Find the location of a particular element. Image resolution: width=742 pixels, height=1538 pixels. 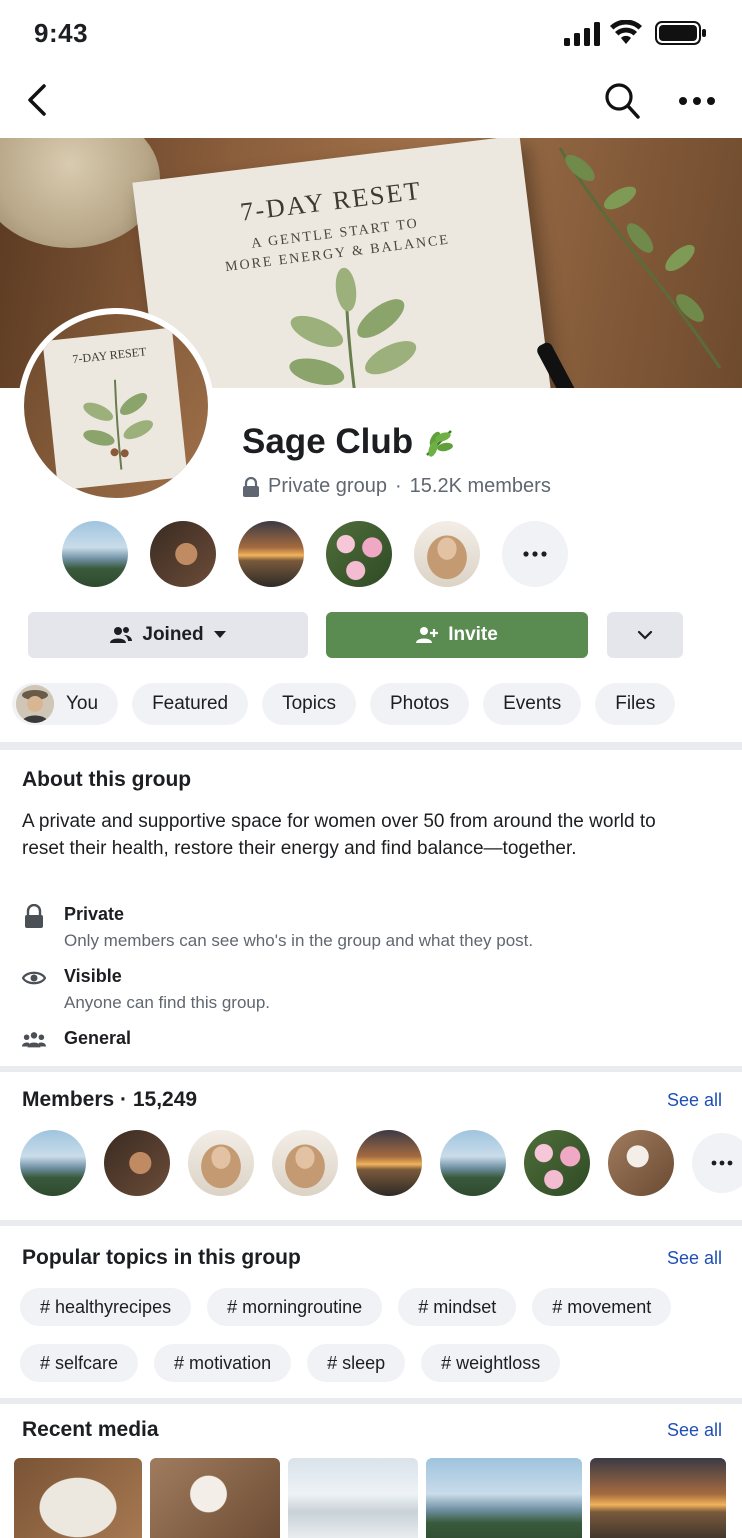

media-see-all-link: See all is located at coordinates (694, 1430).